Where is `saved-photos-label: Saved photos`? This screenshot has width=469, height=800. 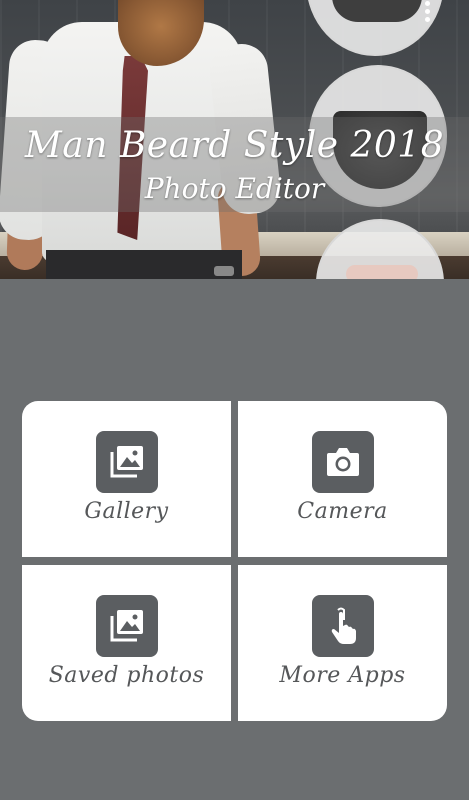 saved-photos-label: Saved photos is located at coordinates (126, 675).